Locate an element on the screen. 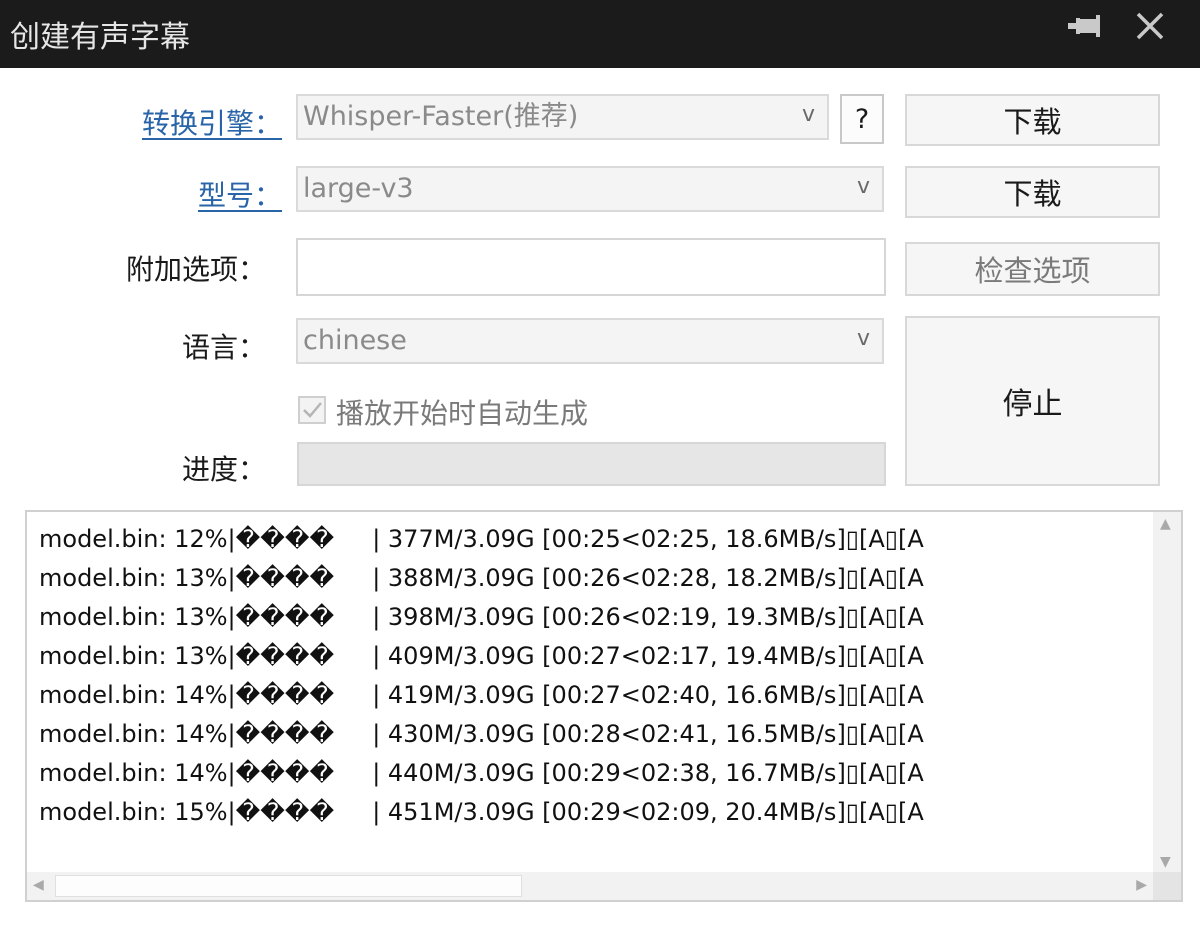  horizontal-scrollbar: ◀ ▶ is located at coordinates (590, 886).